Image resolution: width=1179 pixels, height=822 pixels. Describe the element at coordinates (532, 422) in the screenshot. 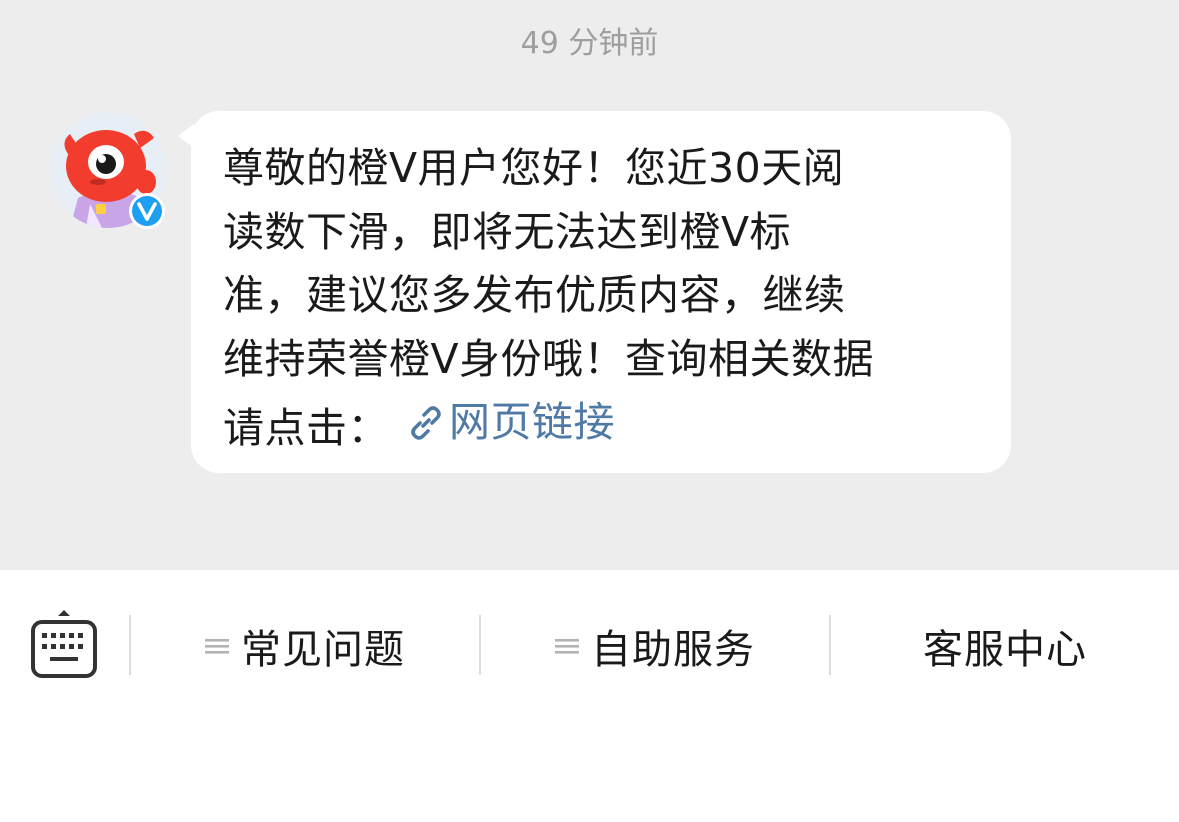

I see `link-label: 网页链接` at that location.